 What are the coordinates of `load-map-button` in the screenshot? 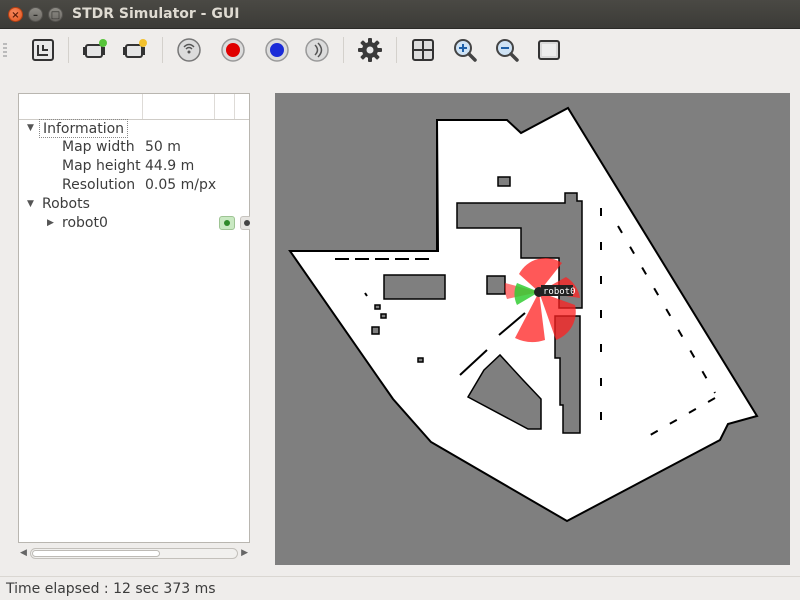 It's located at (43, 50).